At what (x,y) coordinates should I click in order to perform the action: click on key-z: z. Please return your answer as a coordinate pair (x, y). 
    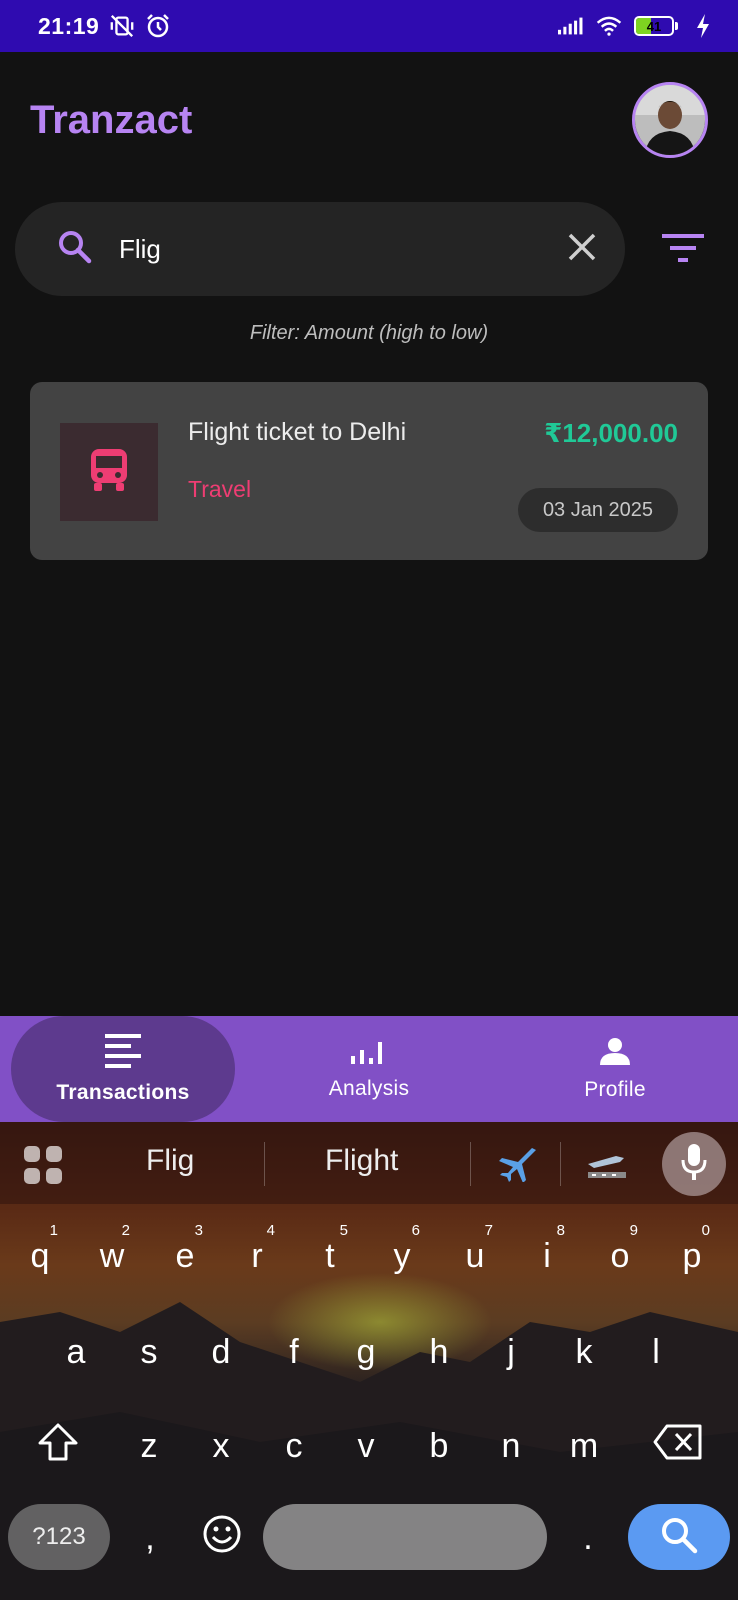
    Looking at the image, I should click on (149, 1446).